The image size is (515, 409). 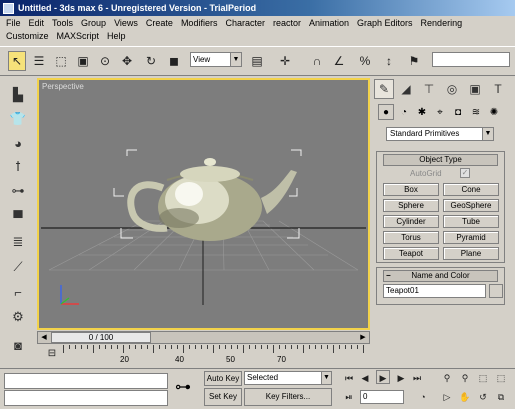 What do you see at coordinates (93, 22) in the screenshot?
I see `menu-group: Group` at bounding box center [93, 22].